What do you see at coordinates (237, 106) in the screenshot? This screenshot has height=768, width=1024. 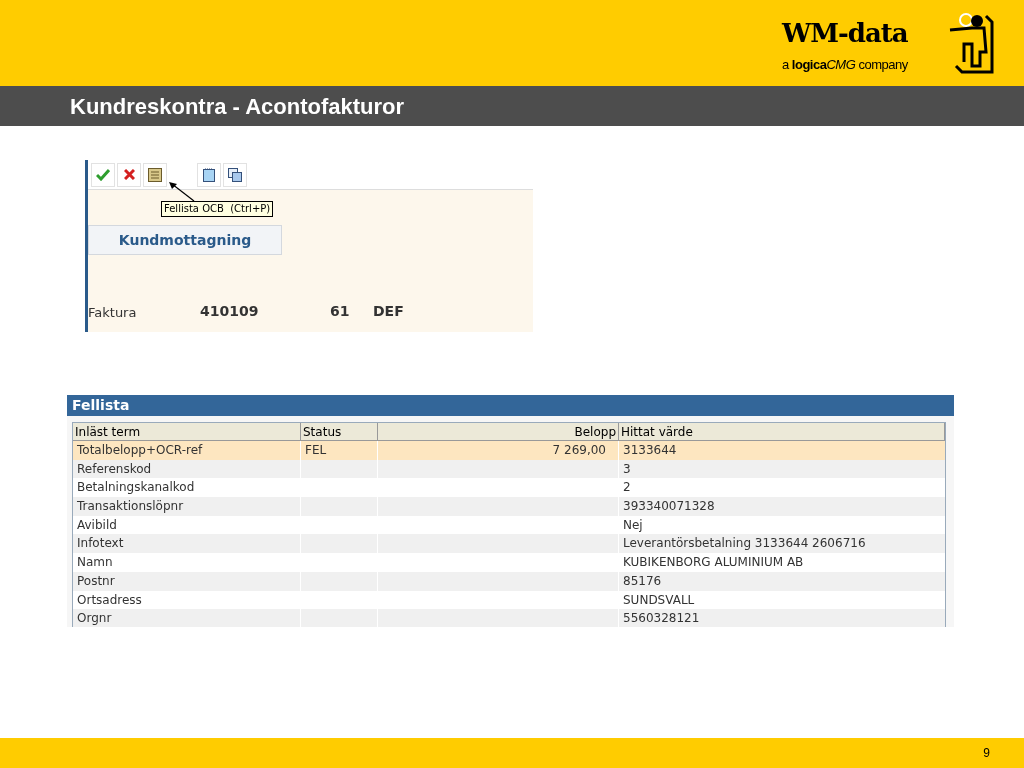 I see `slide-title: Kundreskontra - Acontofakturor` at bounding box center [237, 106].